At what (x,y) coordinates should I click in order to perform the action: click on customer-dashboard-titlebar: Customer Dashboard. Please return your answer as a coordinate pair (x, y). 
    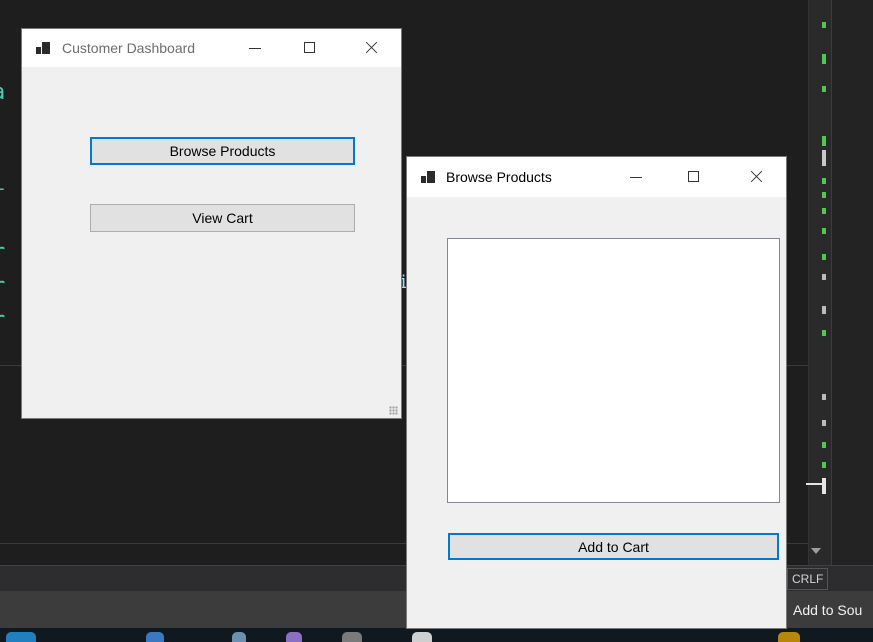
    Looking at the image, I should click on (211, 48).